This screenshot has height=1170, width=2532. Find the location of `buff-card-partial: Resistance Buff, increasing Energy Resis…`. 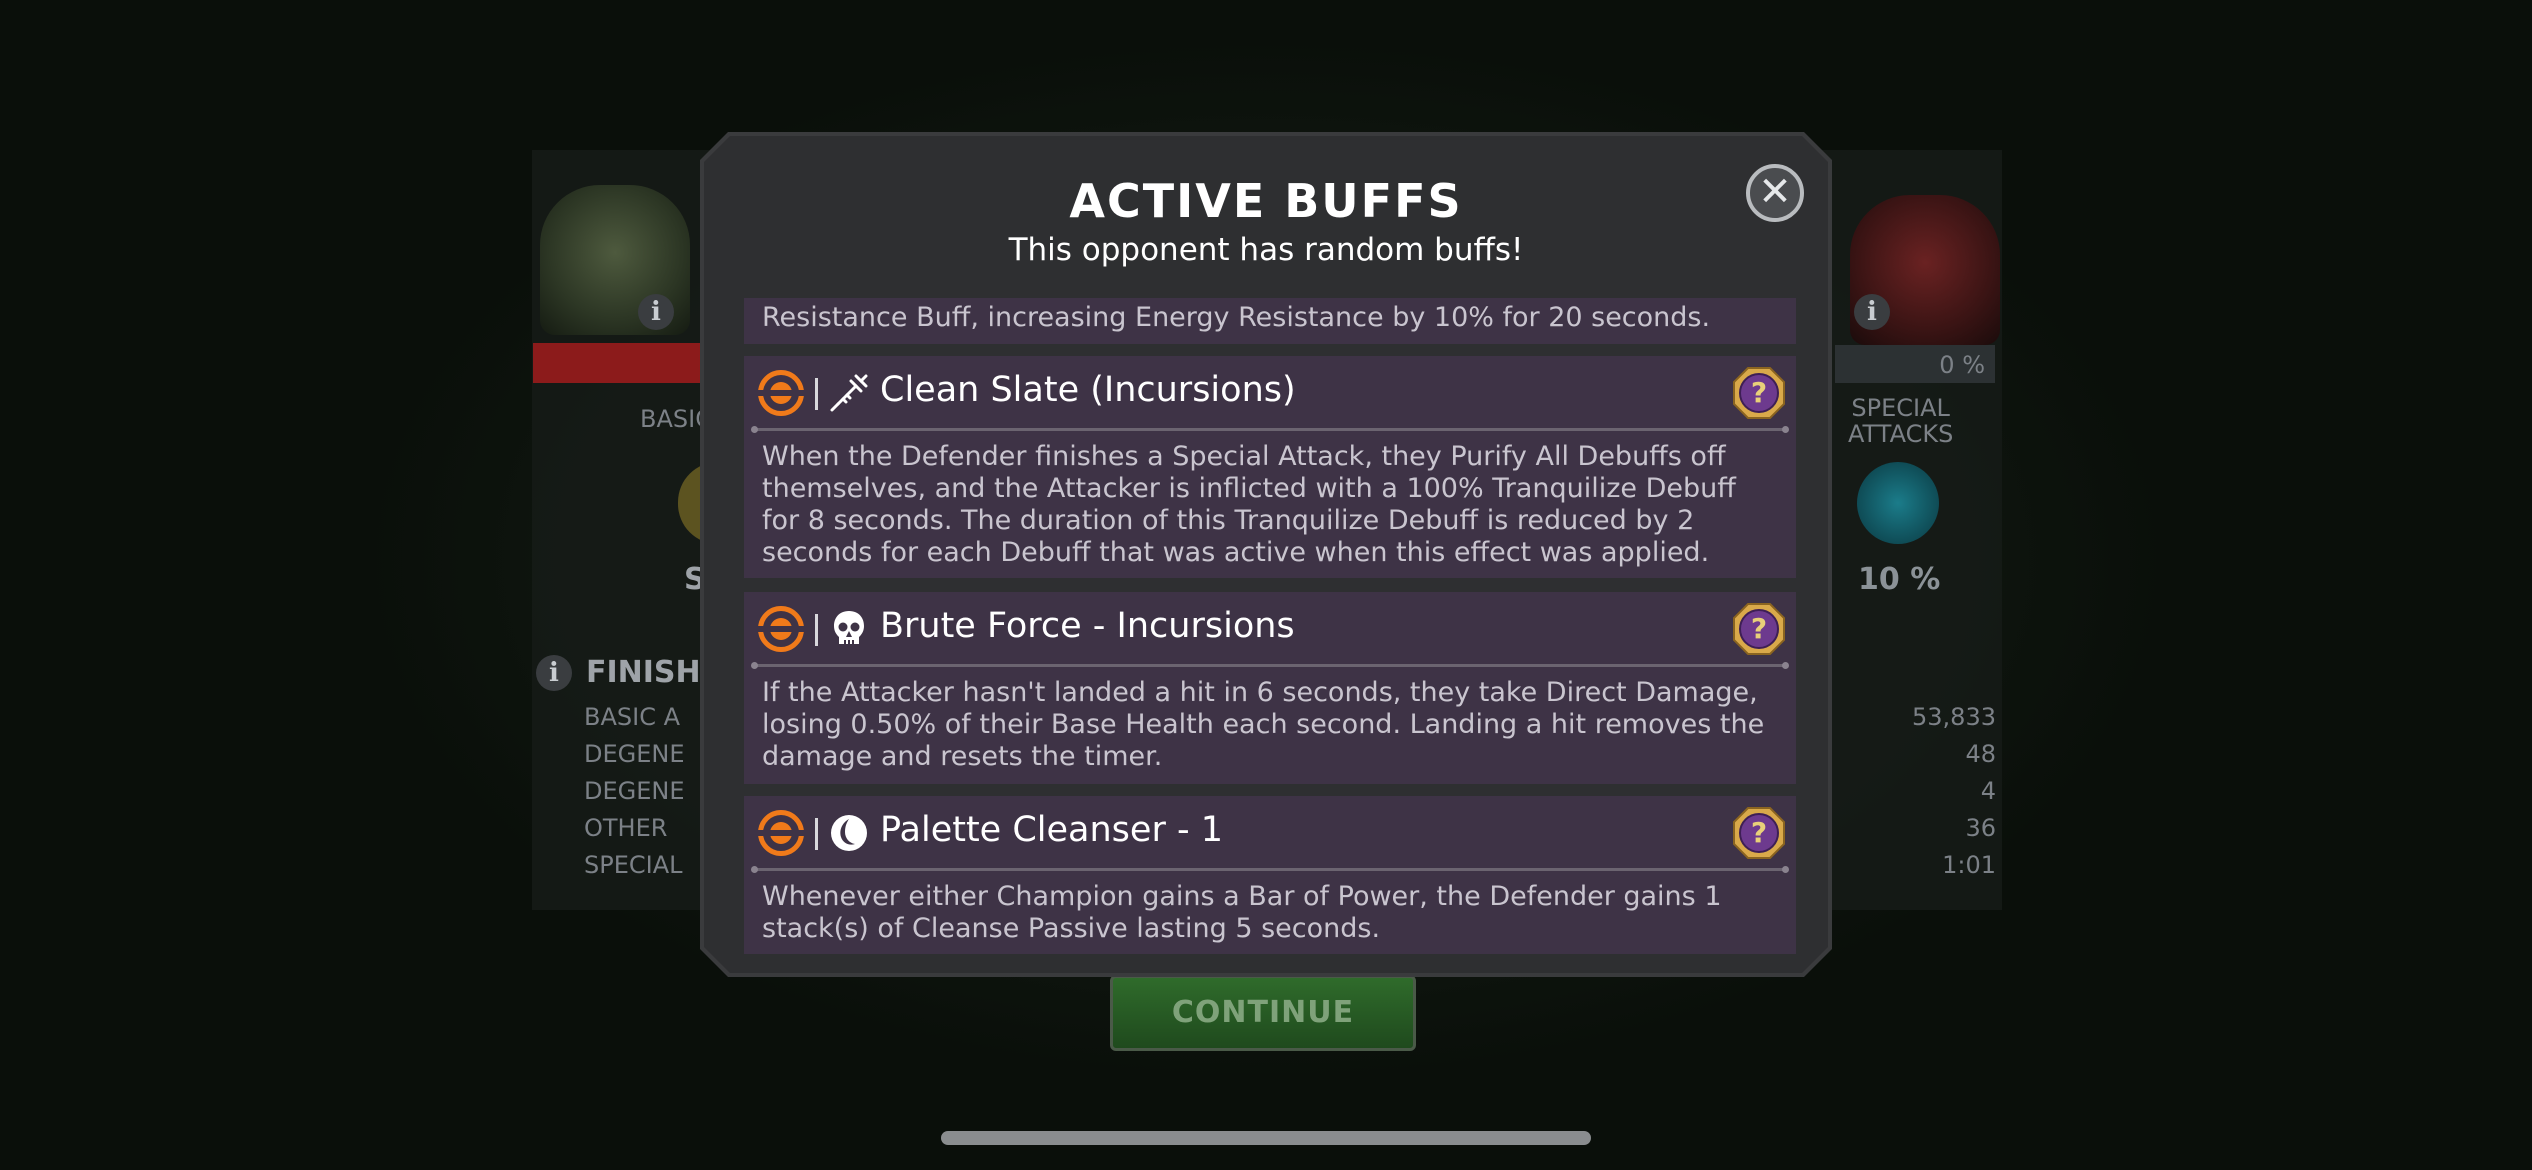

buff-card-partial: Resistance Buff, increasing Energy Resis… is located at coordinates (1270, 321).